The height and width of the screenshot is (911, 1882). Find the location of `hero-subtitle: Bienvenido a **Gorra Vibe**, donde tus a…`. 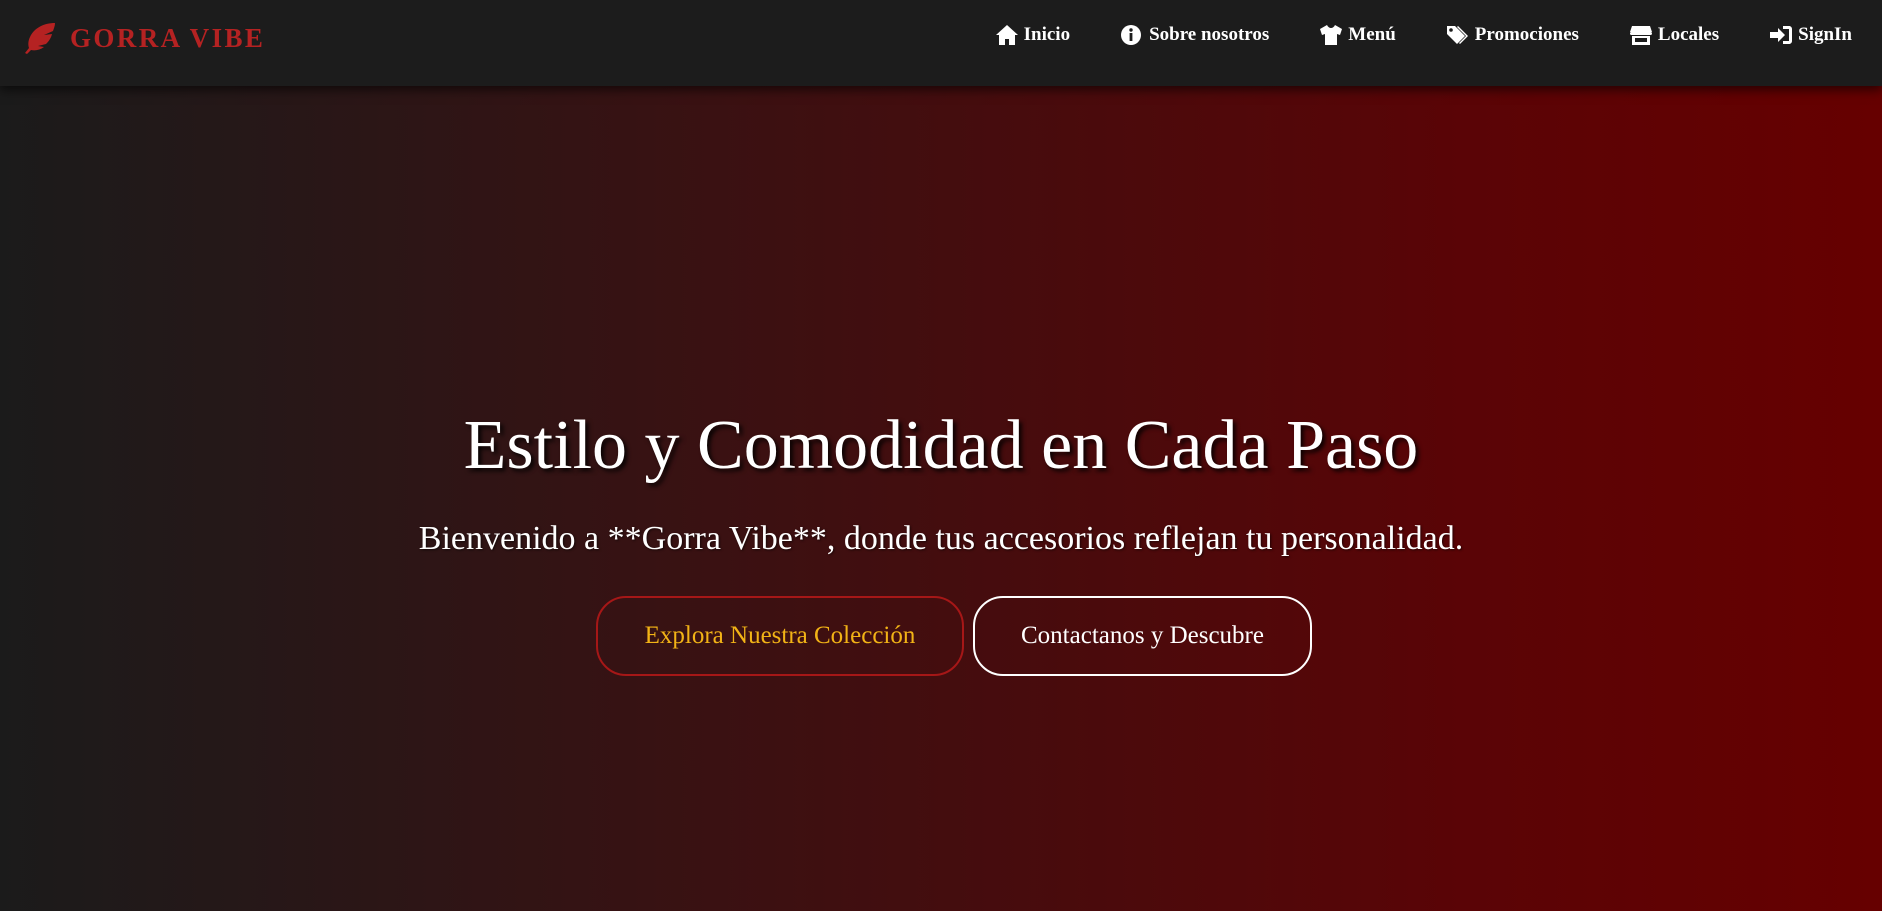

hero-subtitle: Bienvenido a **Gorra Vibe**, donde tus a… is located at coordinates (941, 538).